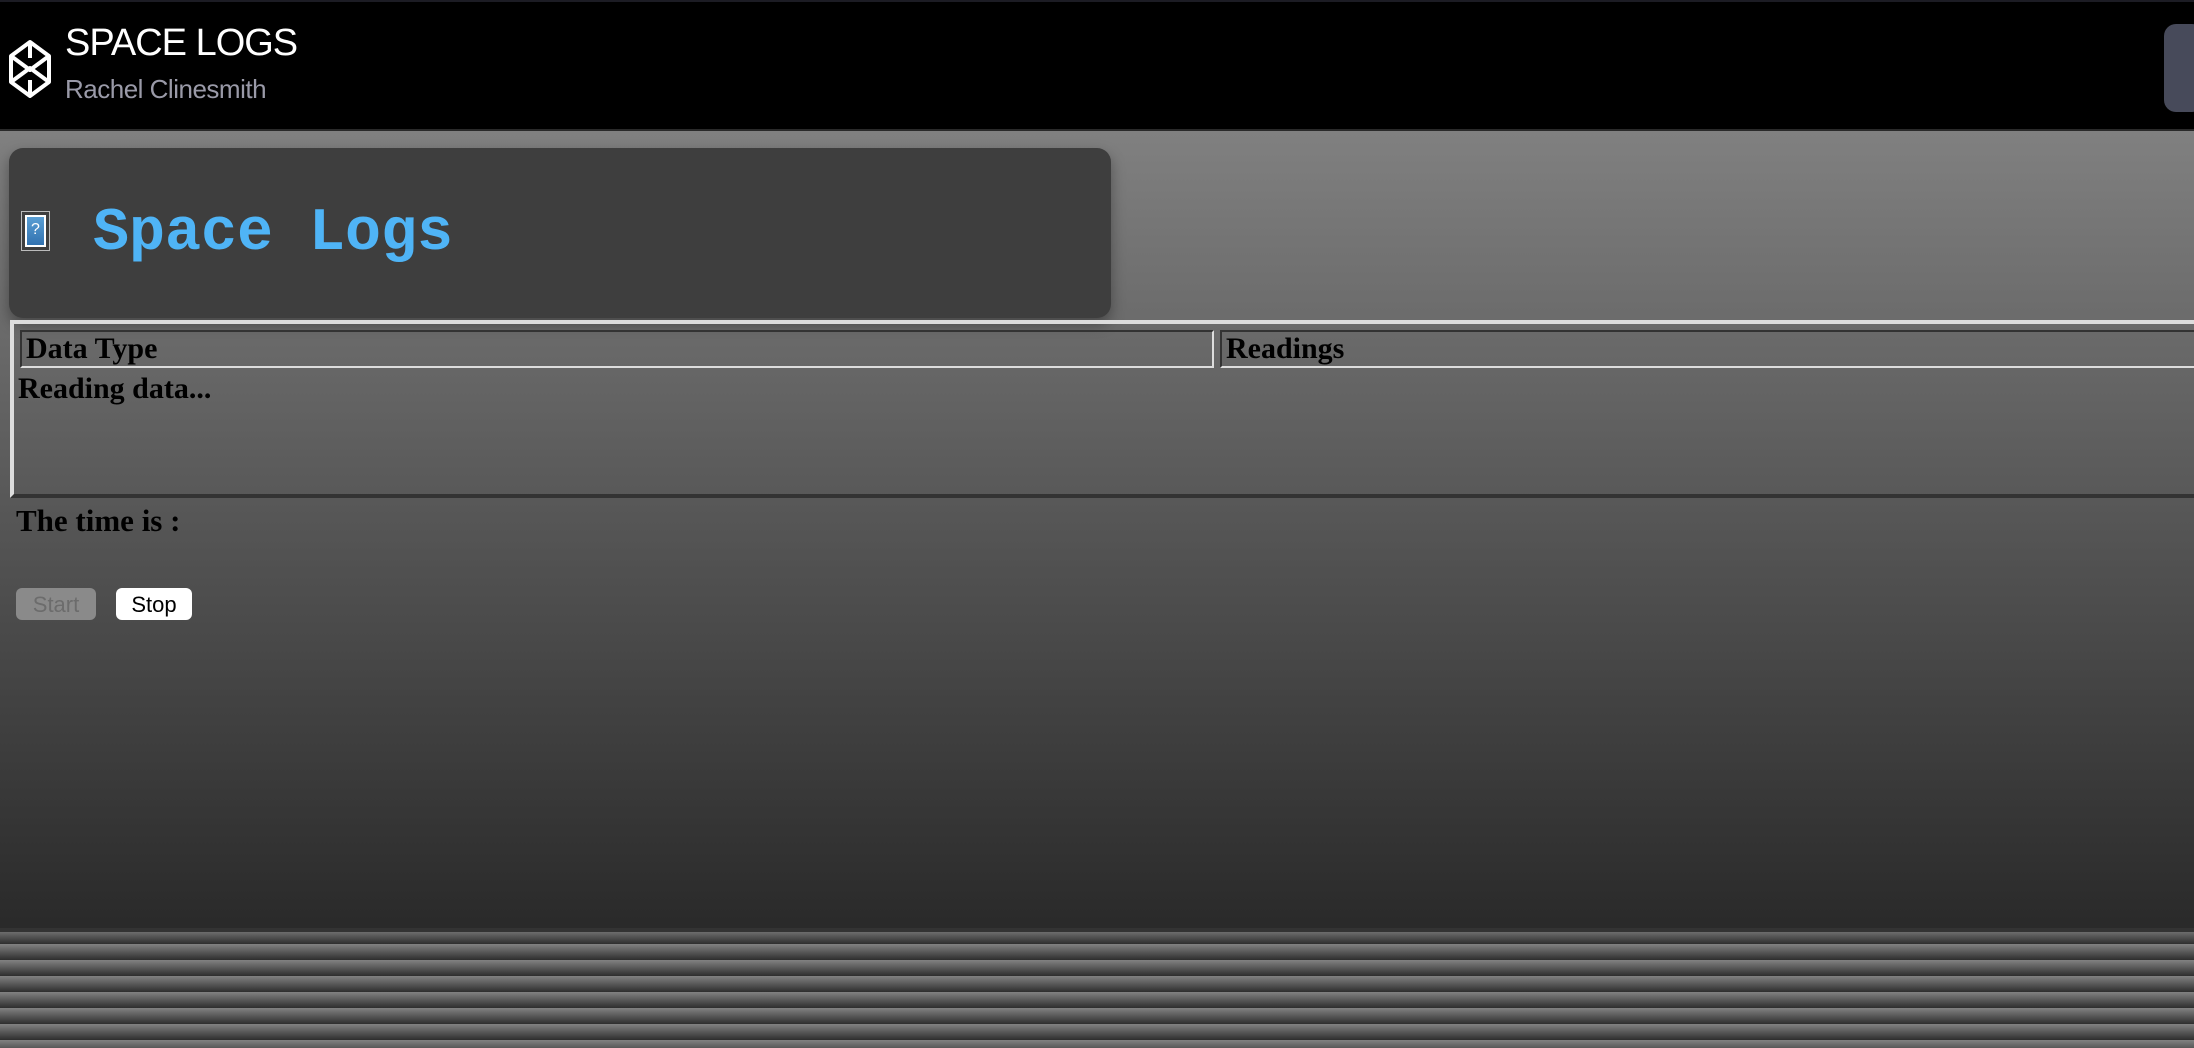  Describe the element at coordinates (56, 604) in the screenshot. I see `start-button: Start` at that location.